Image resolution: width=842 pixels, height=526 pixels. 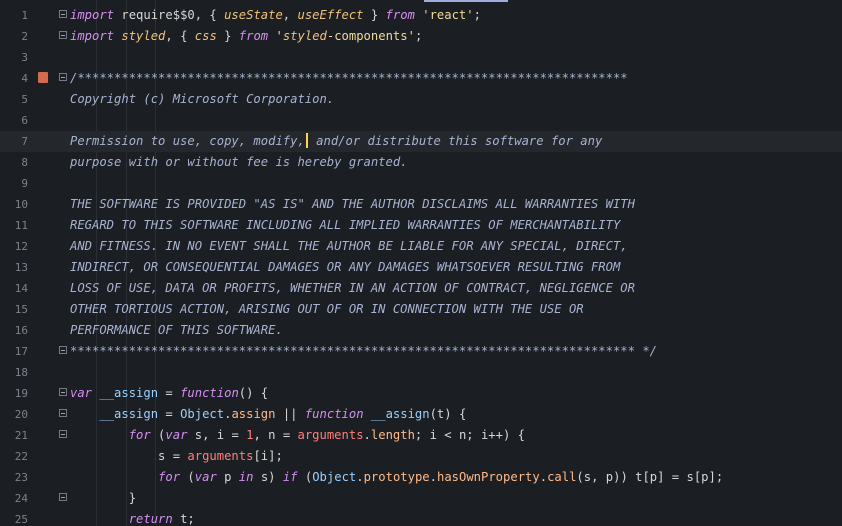 What do you see at coordinates (24, 78) in the screenshot?
I see `line-number: 4` at bounding box center [24, 78].